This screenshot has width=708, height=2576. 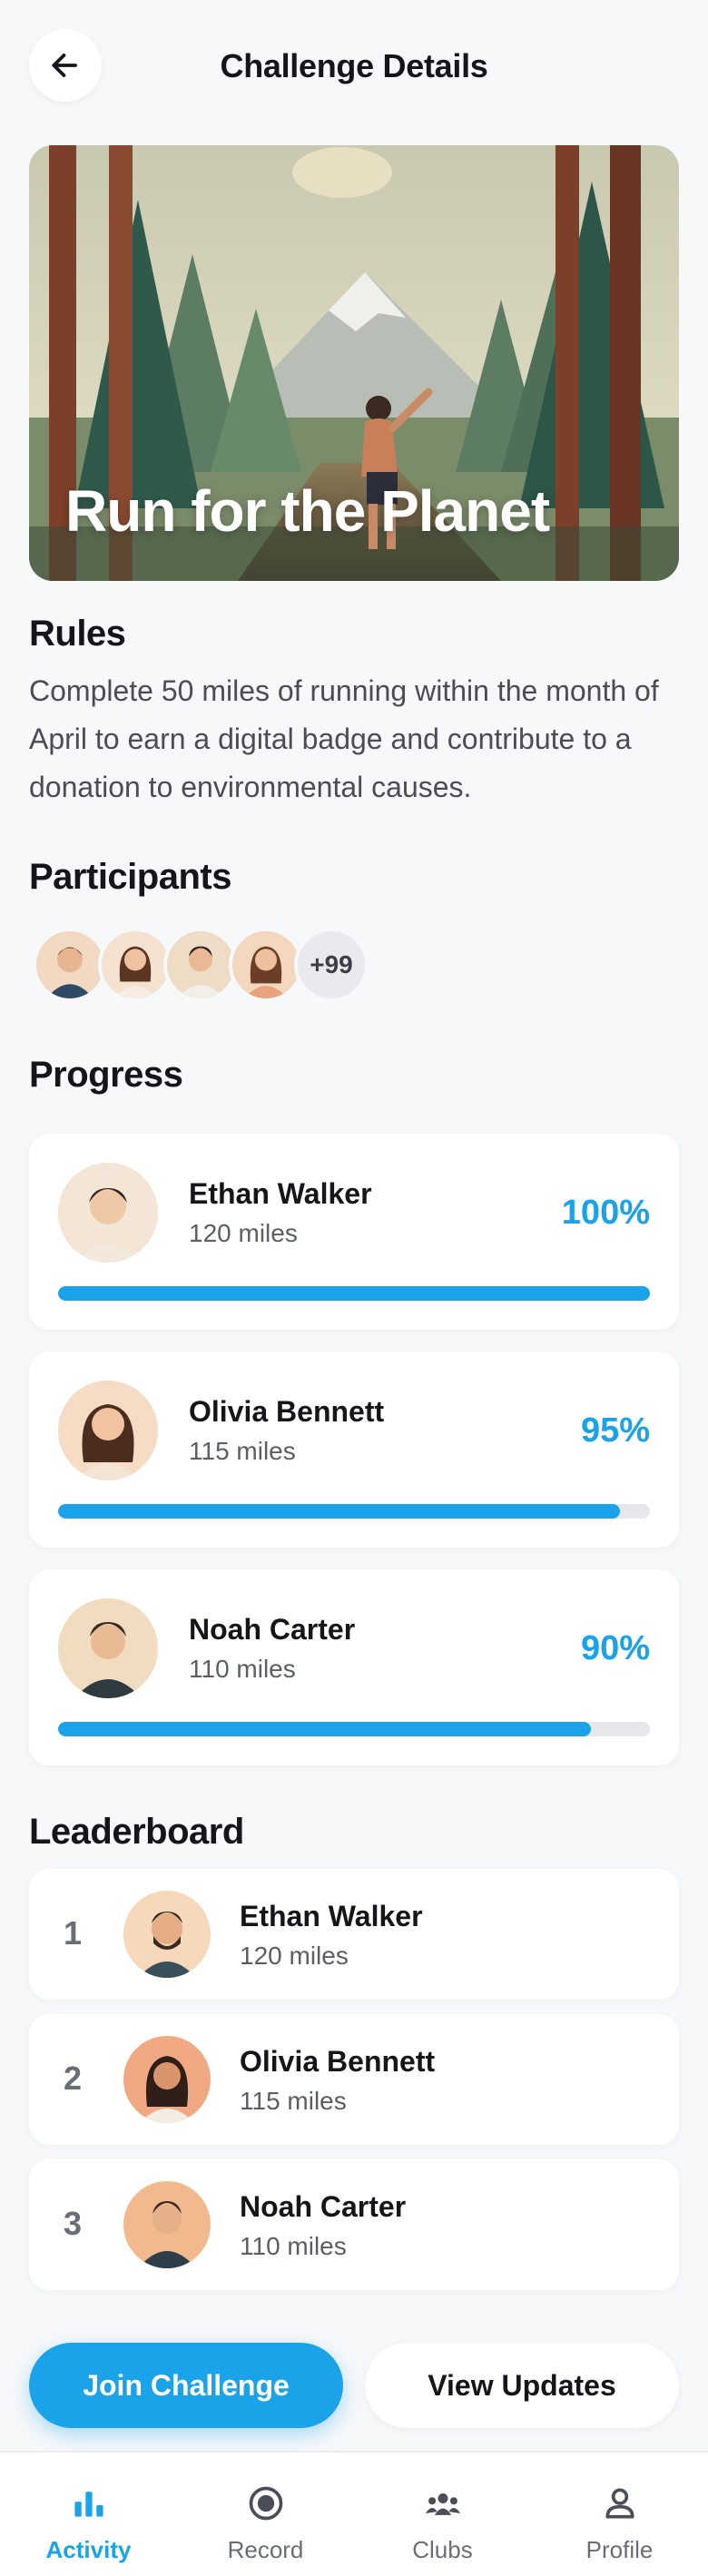 What do you see at coordinates (354, 2224) in the screenshot?
I see `leaderboard-row: 3 Noah Carter 110 miles` at bounding box center [354, 2224].